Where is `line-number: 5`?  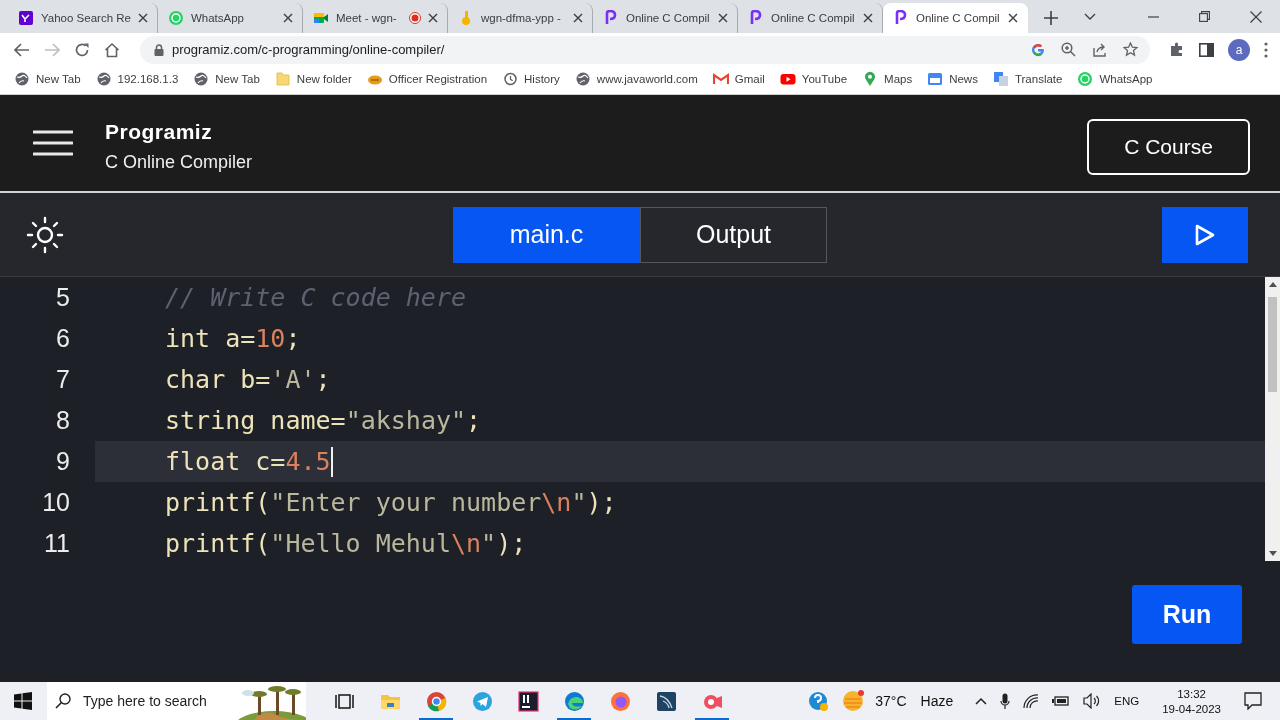
line-number: 5 is located at coordinates (62, 297).